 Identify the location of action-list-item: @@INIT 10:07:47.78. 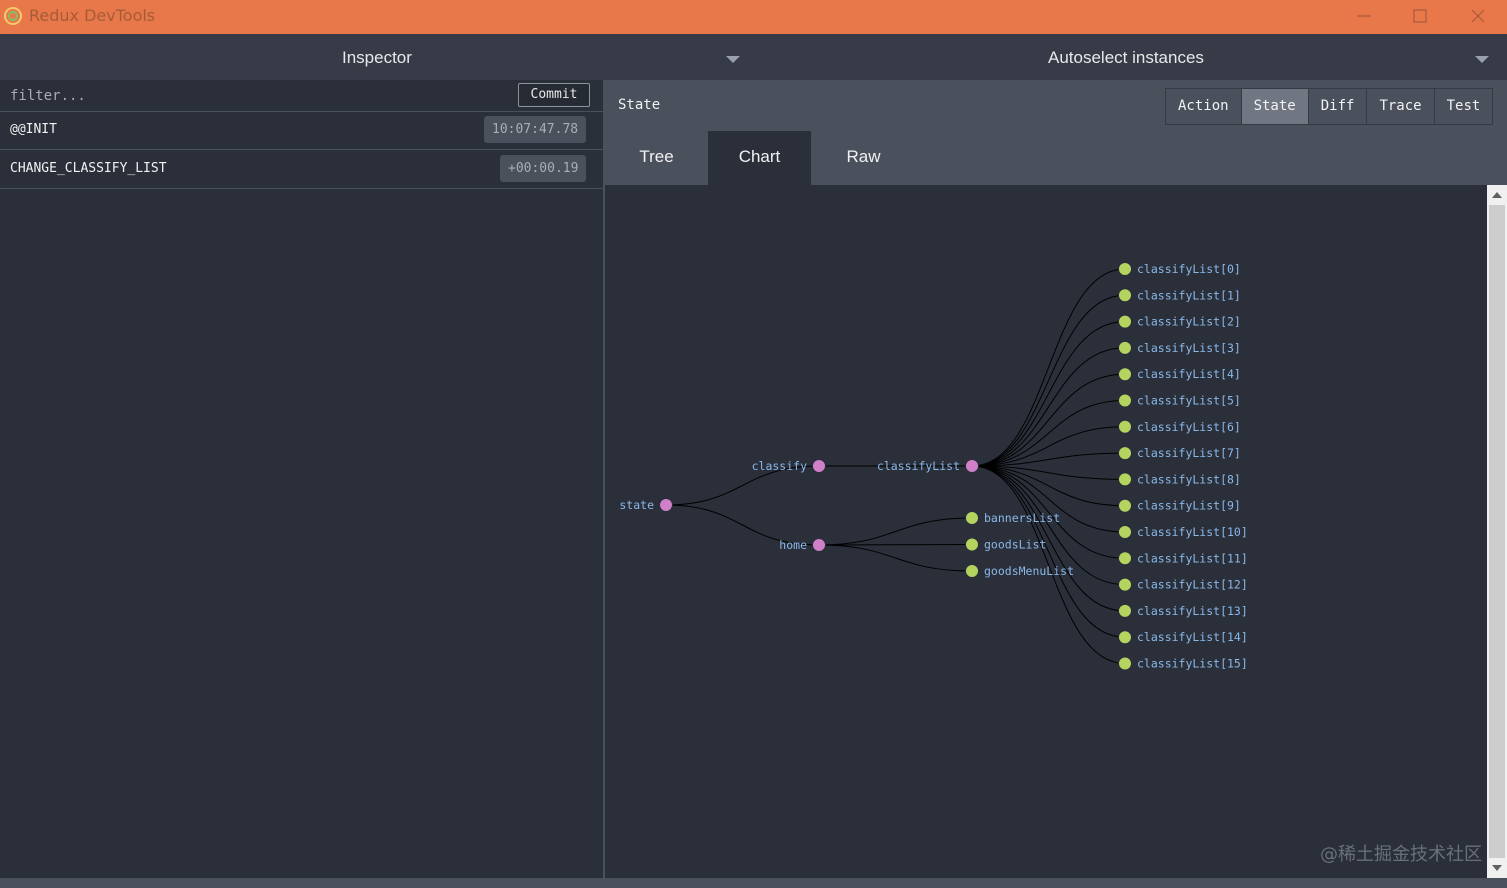
(301, 130).